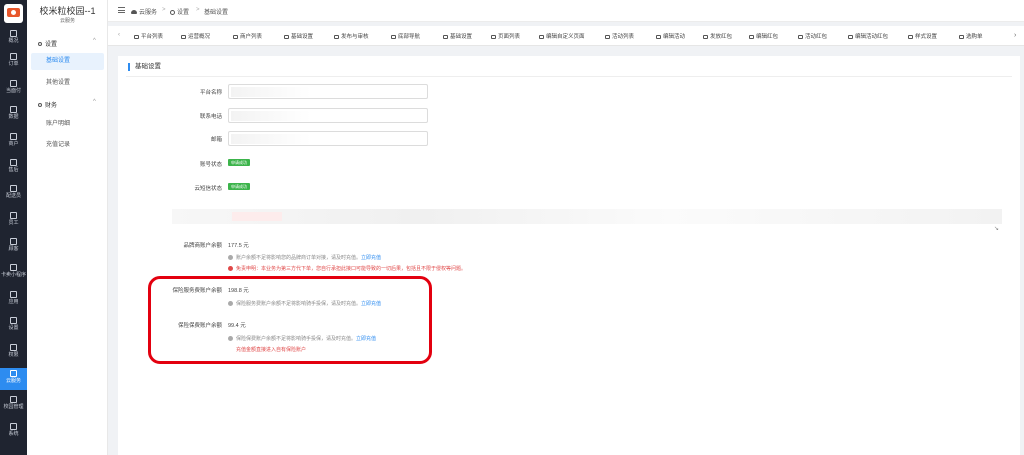 This screenshot has height=455, width=1024. I want to click on grid-icon, so click(13, 33).